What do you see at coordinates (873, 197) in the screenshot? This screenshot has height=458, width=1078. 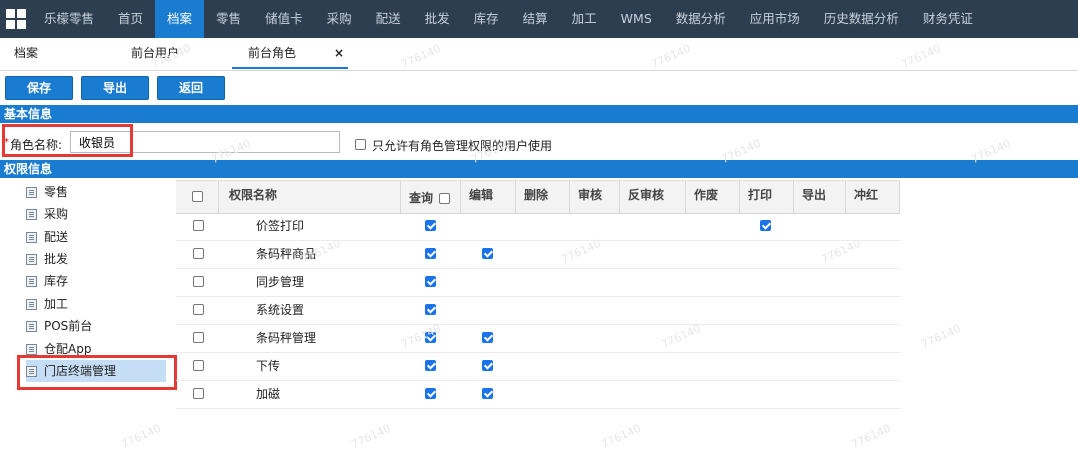 I see `col-reverse: 冲红` at bounding box center [873, 197].